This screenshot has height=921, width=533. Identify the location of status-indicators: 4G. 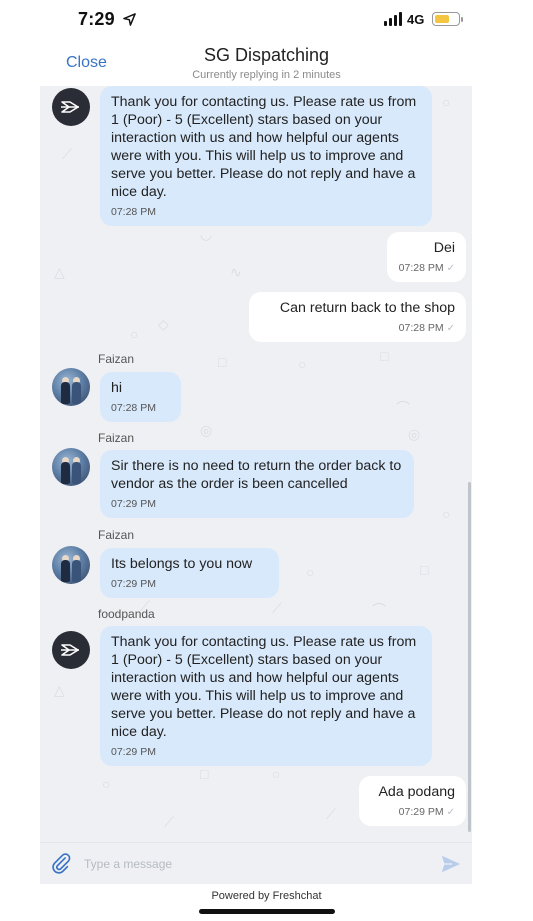
(424, 19).